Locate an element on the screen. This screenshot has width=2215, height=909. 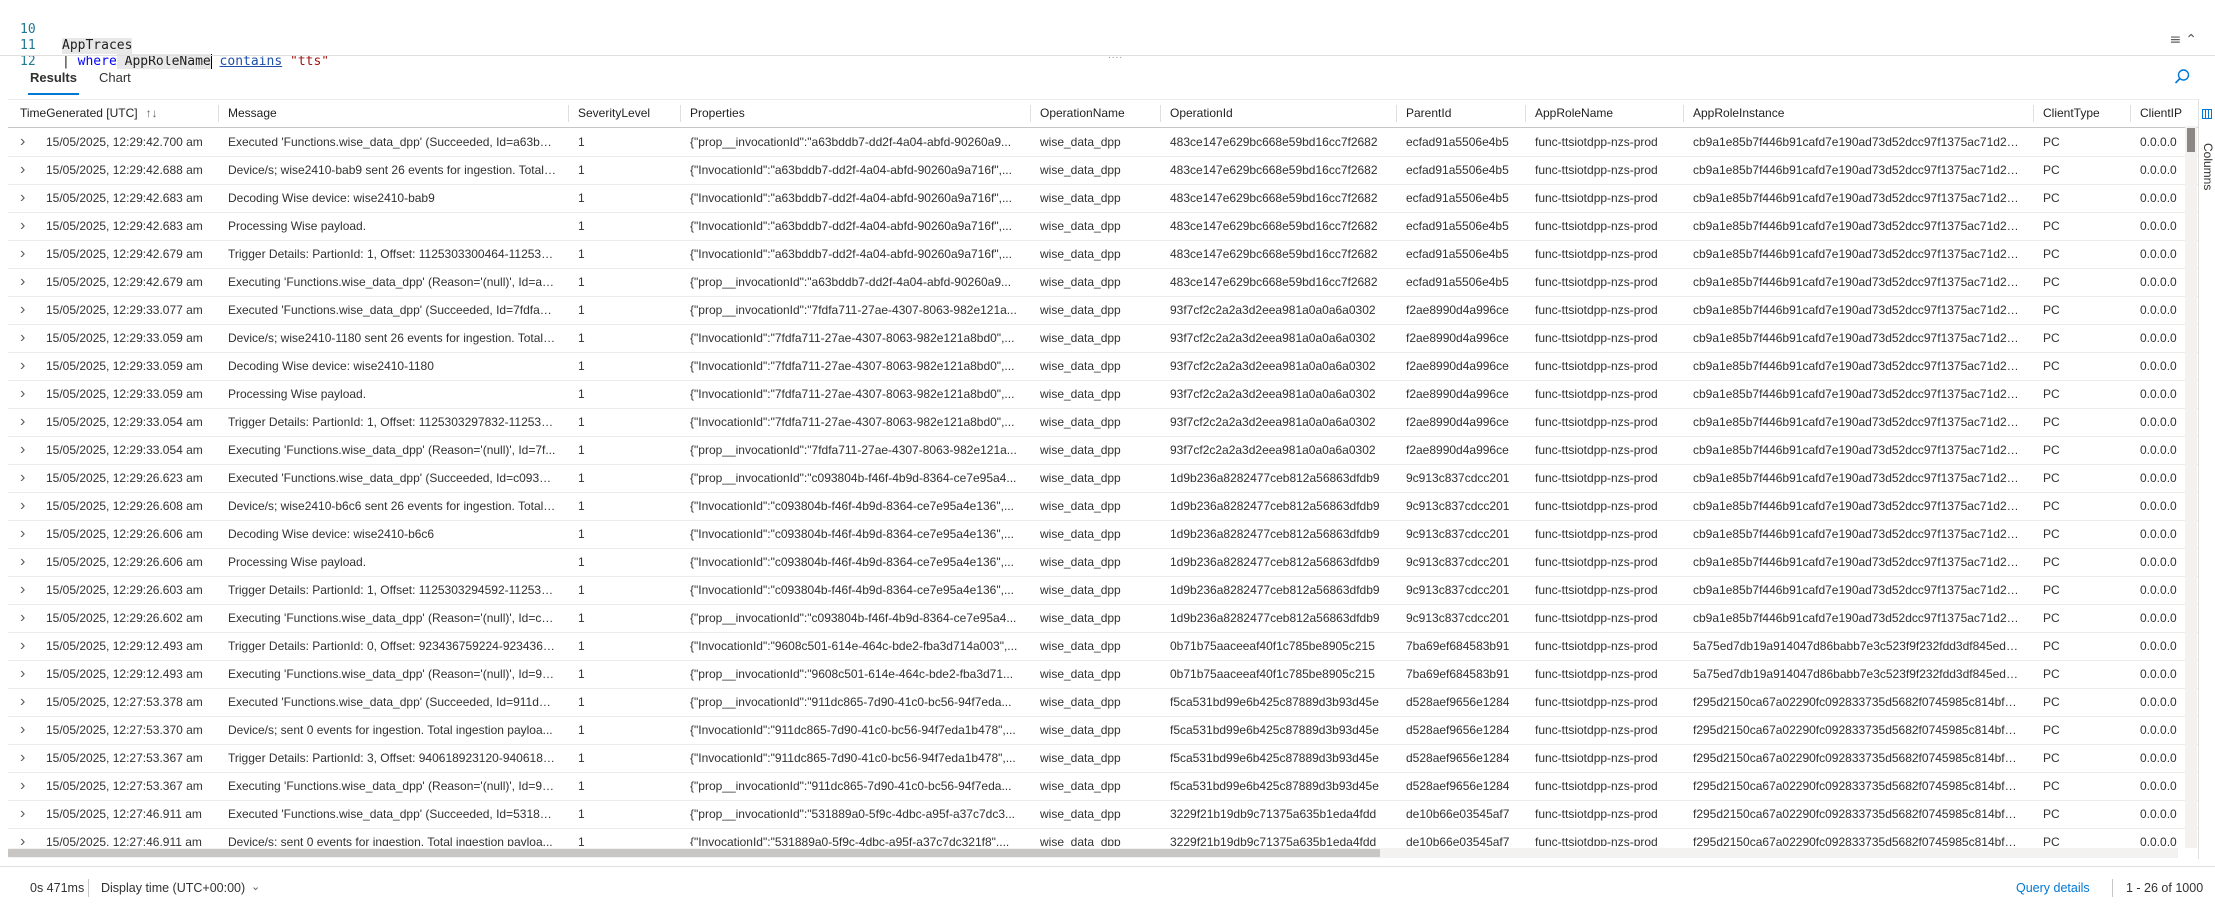
column-header-parent-id: ParentId is located at coordinates (1466, 113).